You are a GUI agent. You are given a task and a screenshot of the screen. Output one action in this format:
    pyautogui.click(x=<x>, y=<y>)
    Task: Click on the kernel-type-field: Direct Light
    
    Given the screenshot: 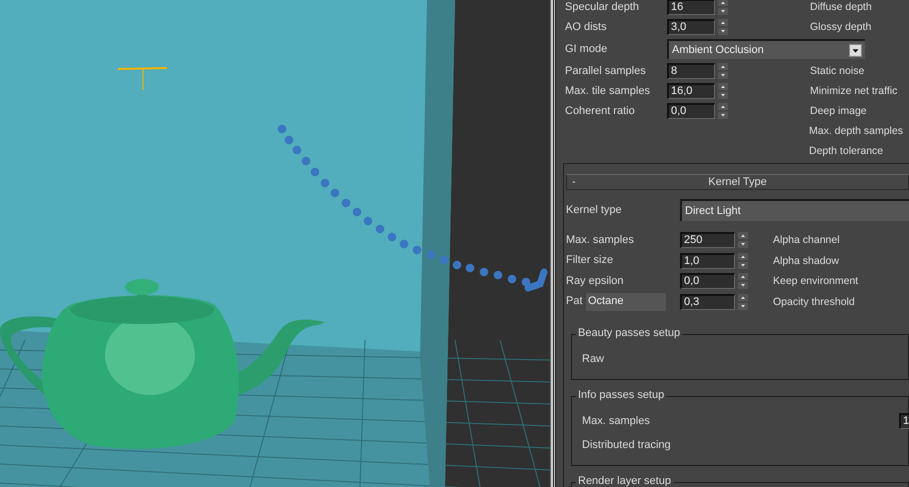 What is the action you would take?
    pyautogui.click(x=794, y=210)
    